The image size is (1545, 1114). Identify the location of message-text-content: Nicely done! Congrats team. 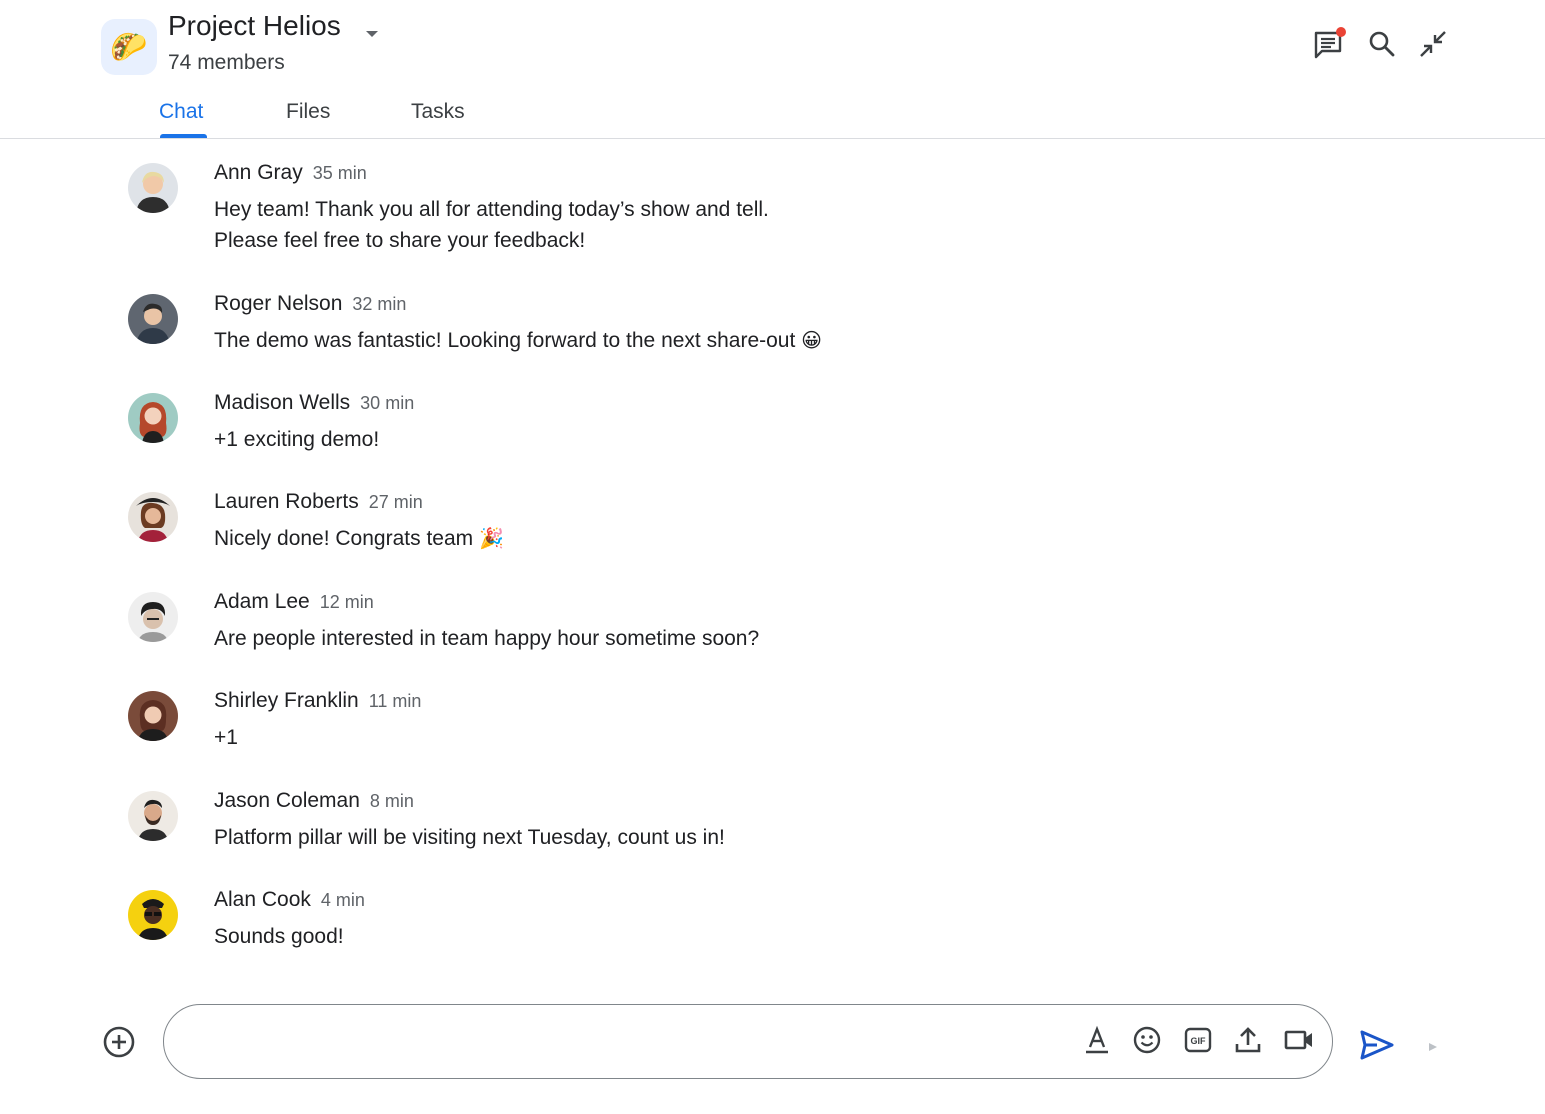
(344, 538).